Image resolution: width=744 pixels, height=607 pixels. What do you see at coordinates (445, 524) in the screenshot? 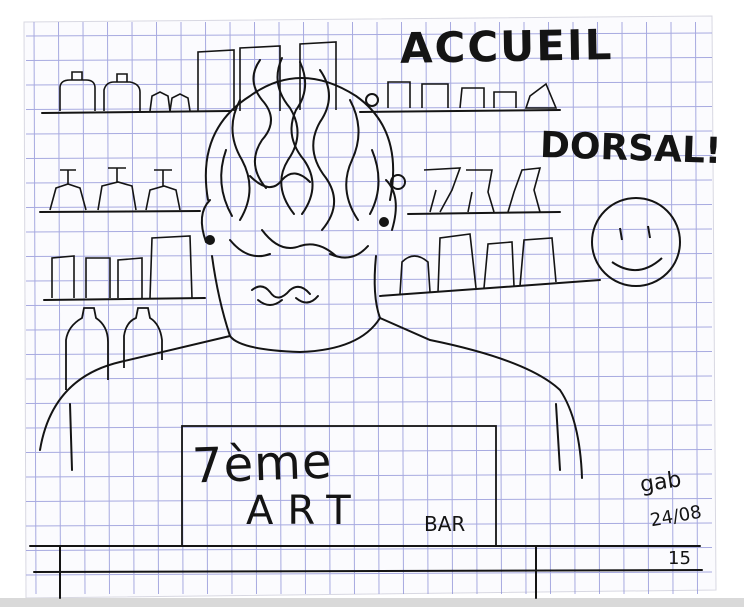
I see `shirt-bar-word: BAR` at bounding box center [445, 524].